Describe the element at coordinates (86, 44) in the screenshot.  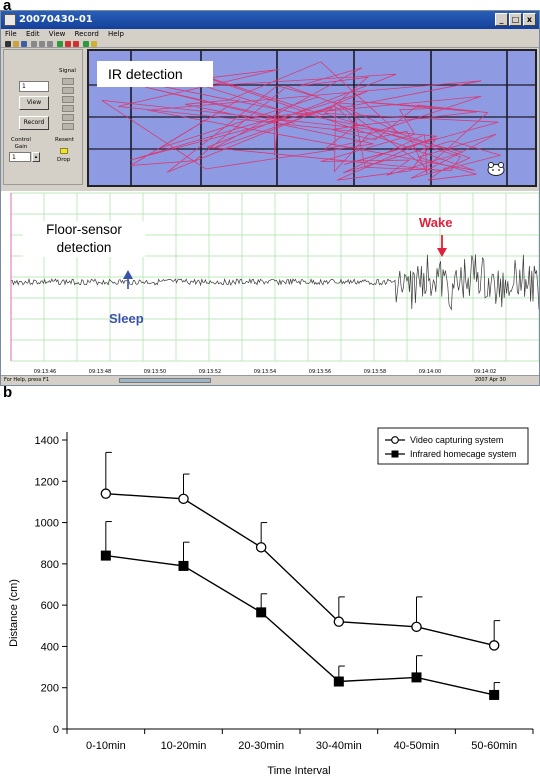
I see `settings-icon` at that location.